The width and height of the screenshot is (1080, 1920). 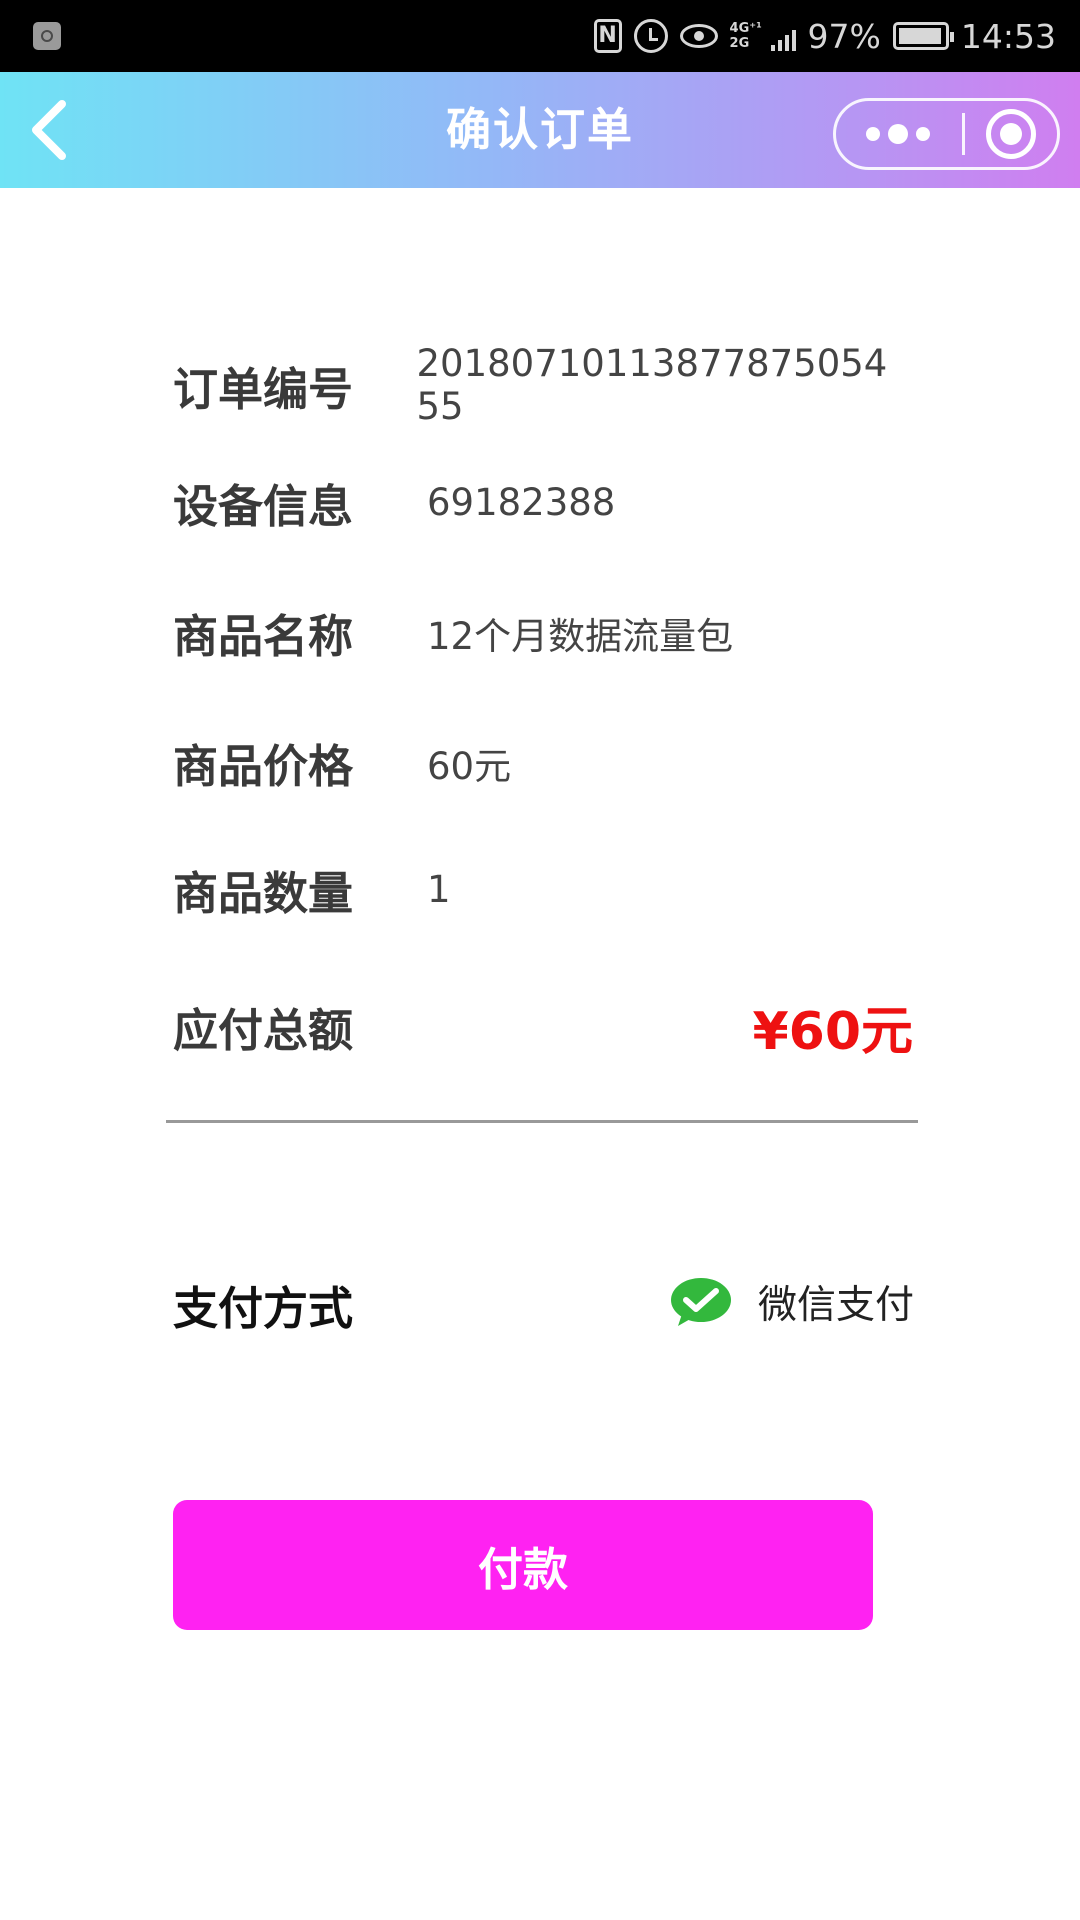 What do you see at coordinates (523, 1565) in the screenshot?
I see `pay-button: 付款` at bounding box center [523, 1565].